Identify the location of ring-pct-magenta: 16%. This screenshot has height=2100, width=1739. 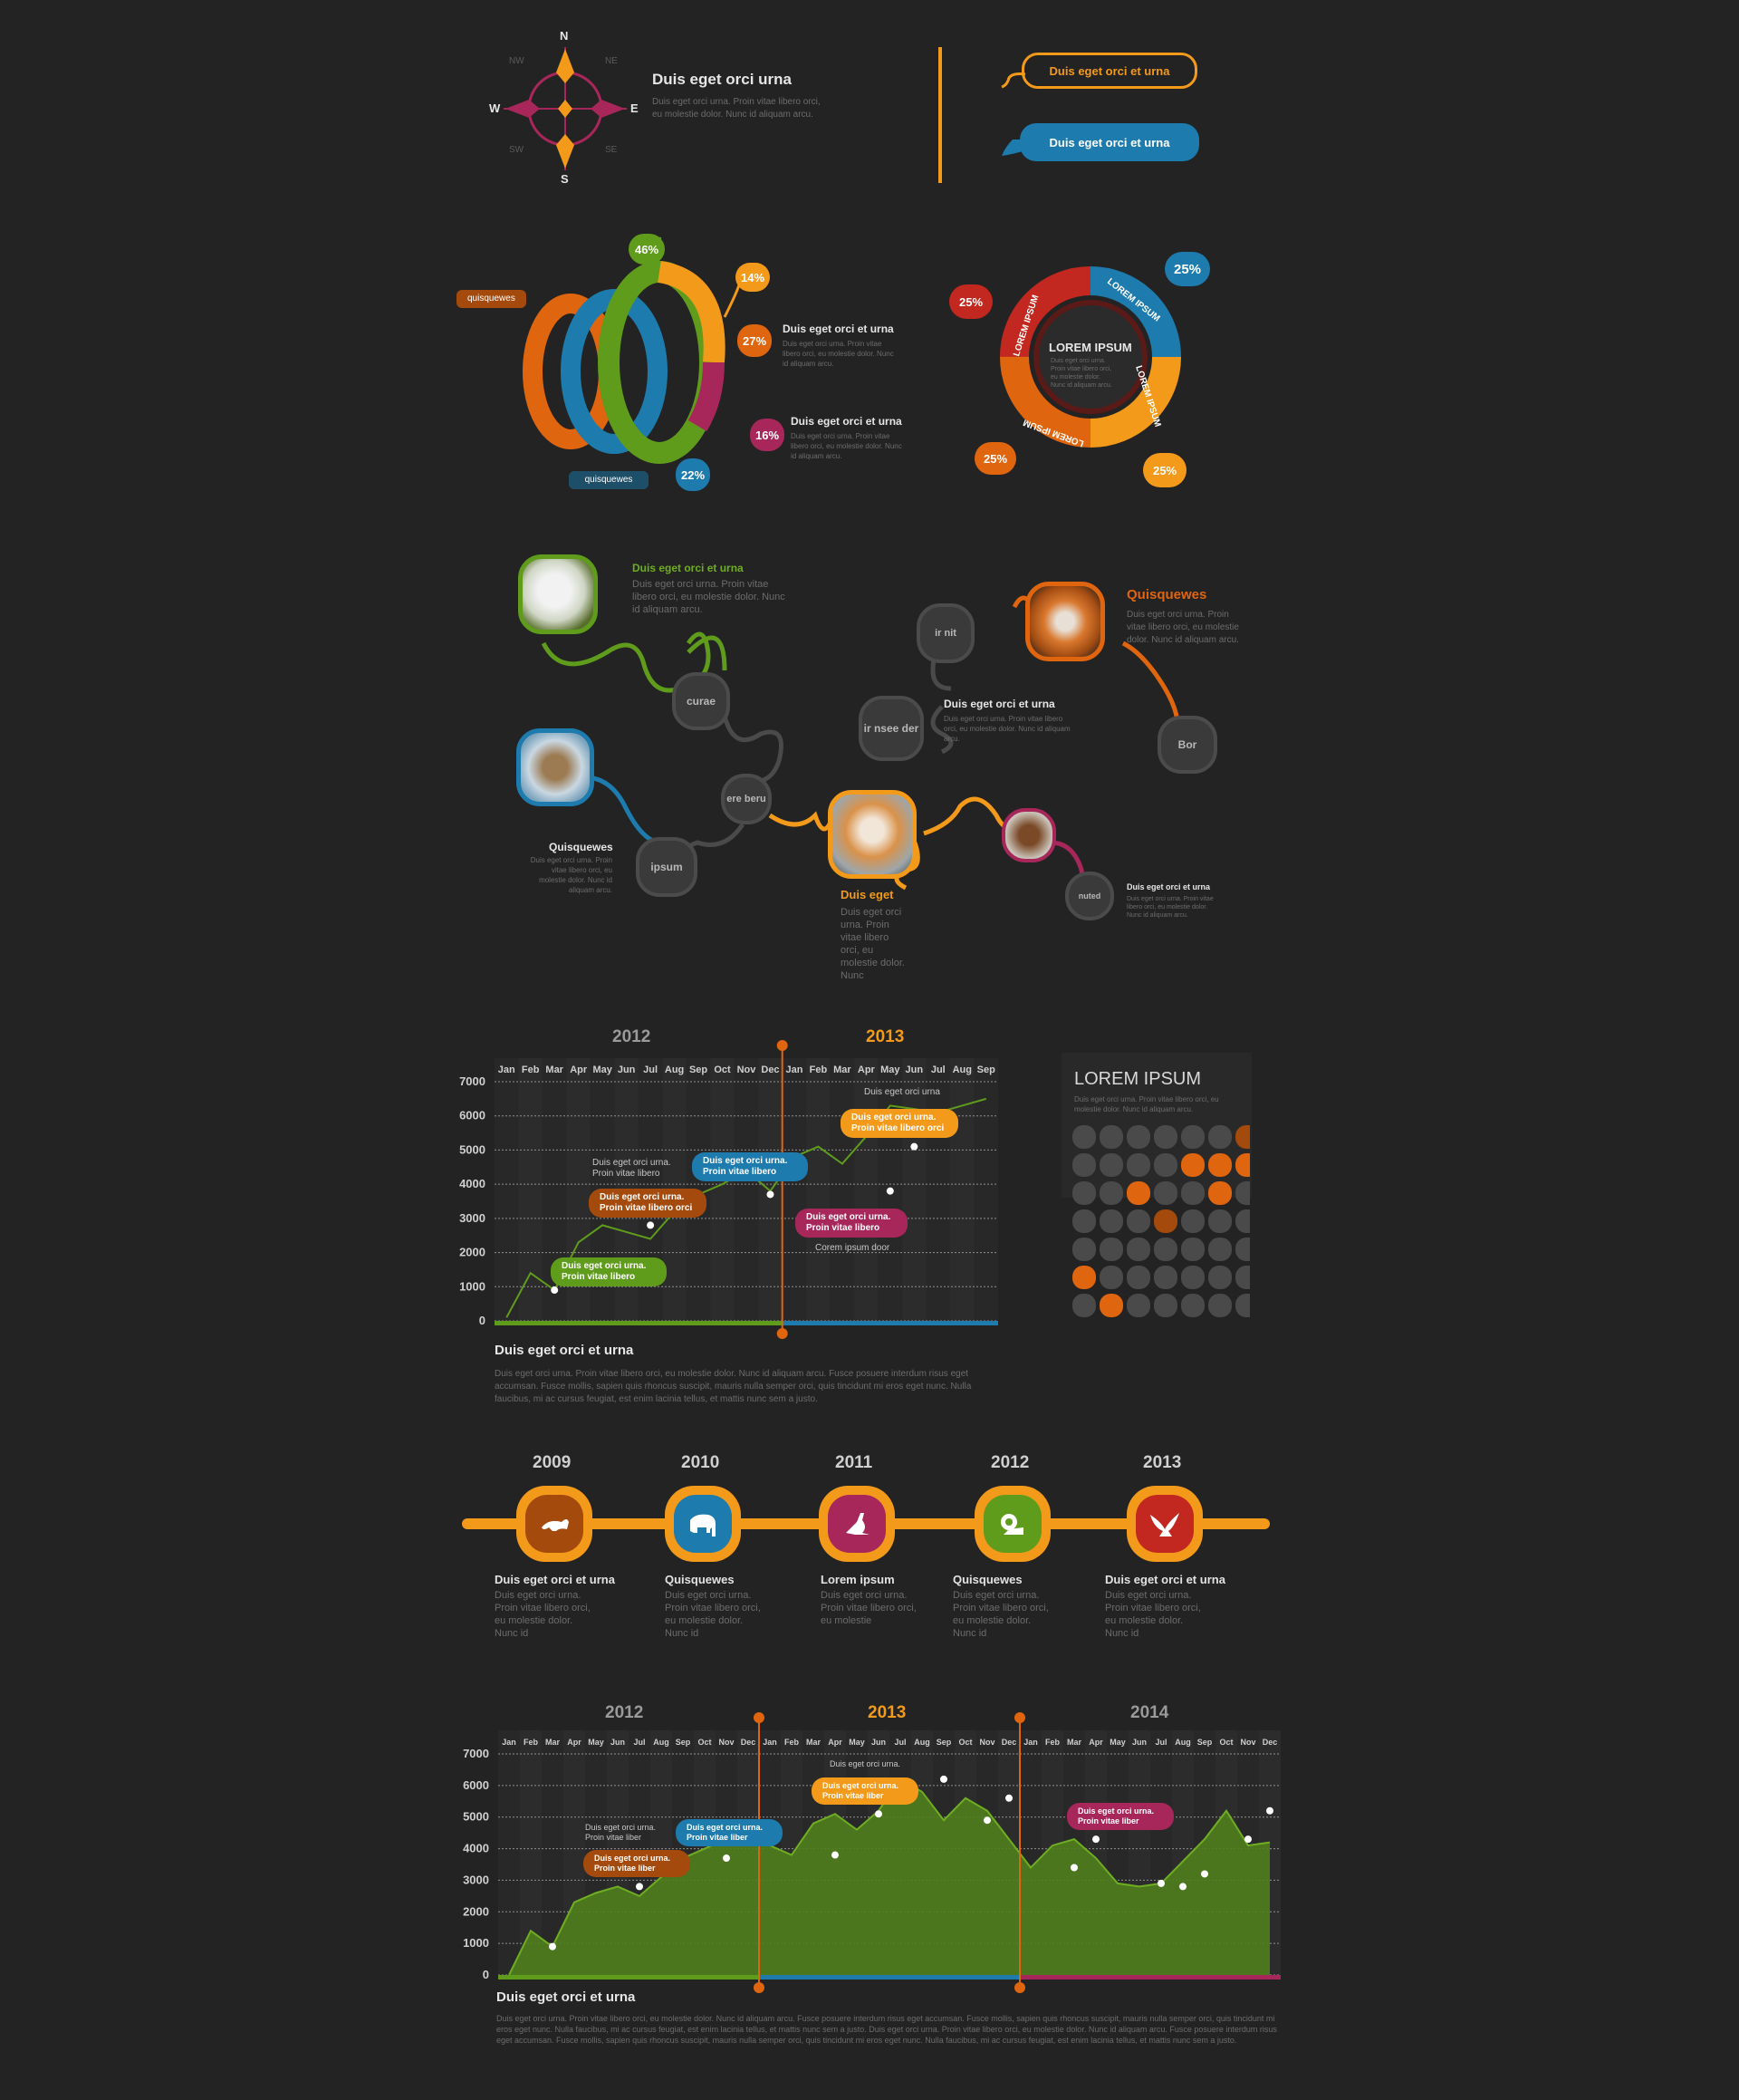
(767, 435).